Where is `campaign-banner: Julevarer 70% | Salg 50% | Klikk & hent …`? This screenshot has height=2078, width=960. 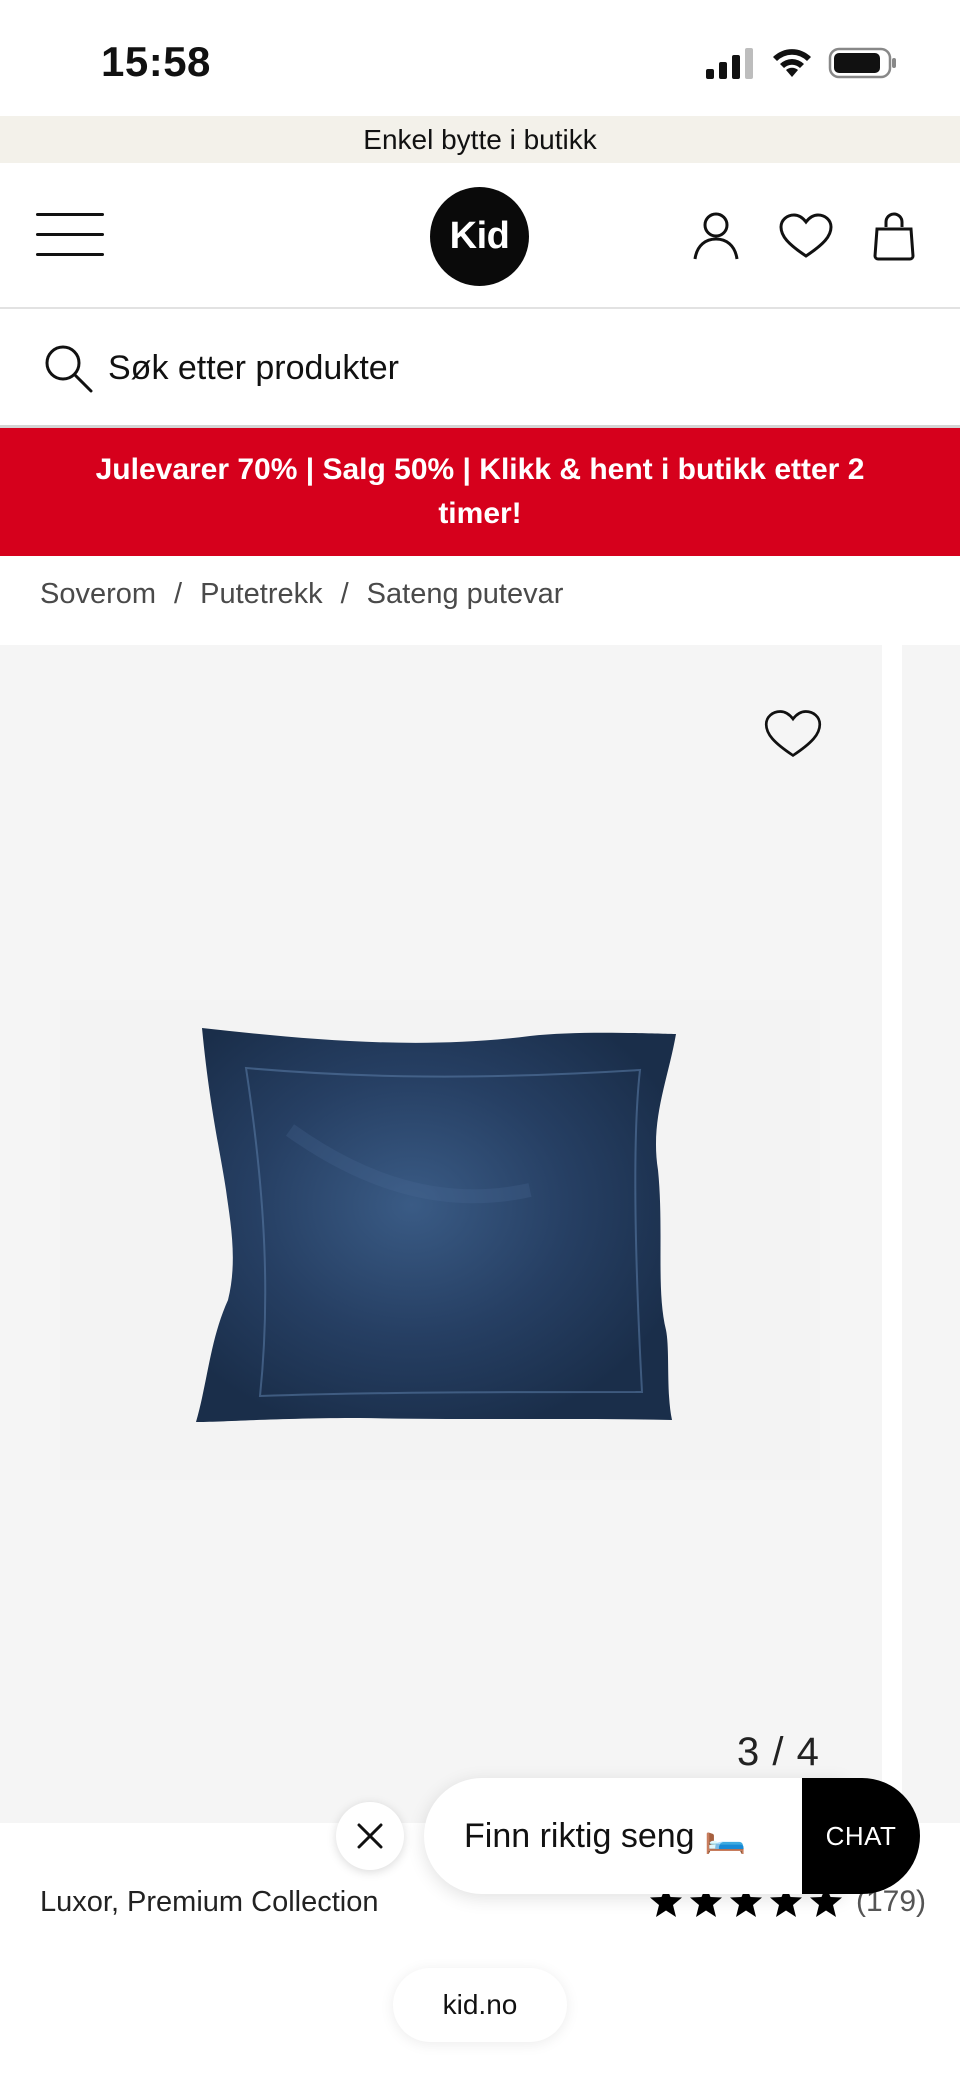
campaign-banner: Julevarer 70% | Salg 50% | Klikk & hent … is located at coordinates (480, 492).